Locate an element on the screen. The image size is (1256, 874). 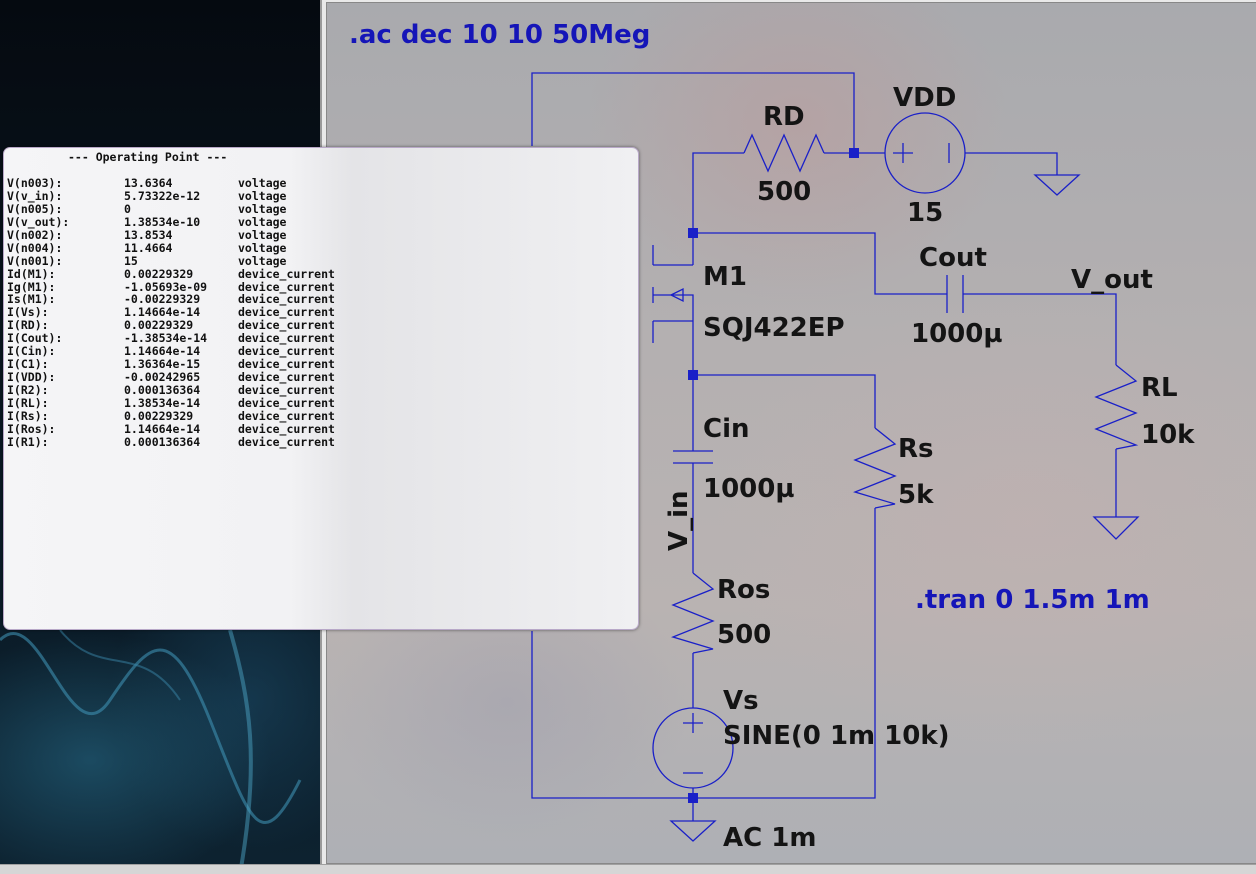
resistor-ros-symbol is located at coordinates (693, 613).